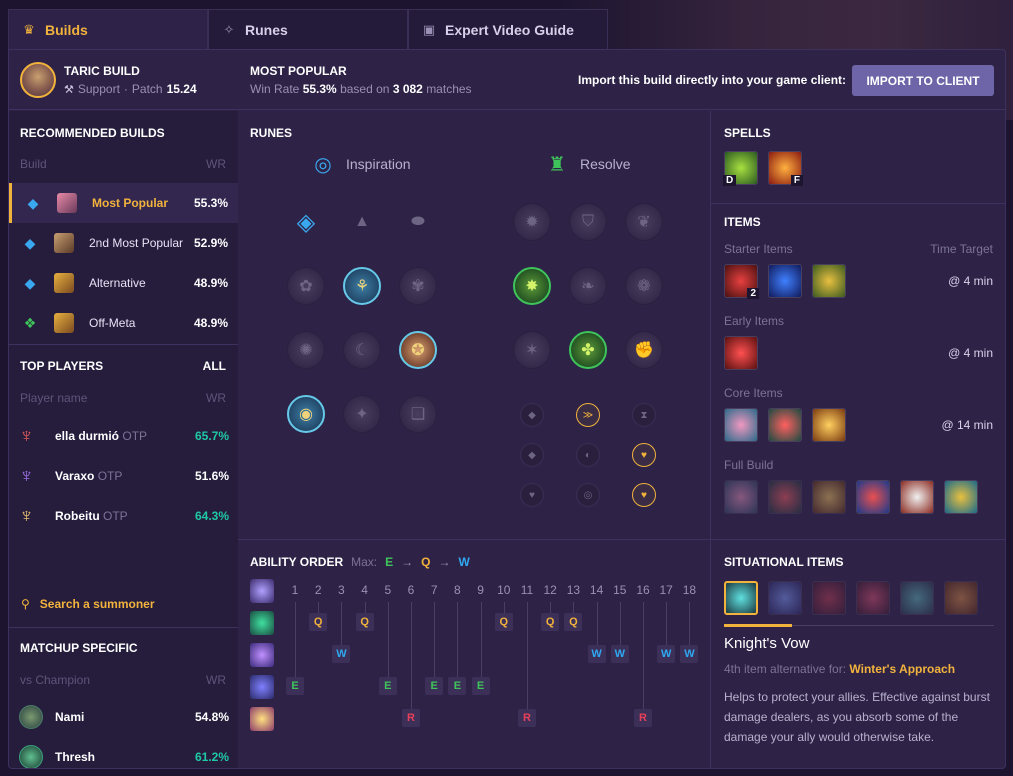 The height and width of the screenshot is (776, 1013). Describe the element at coordinates (306, 286) in the screenshot. I see `rune-slot: ✿` at that location.